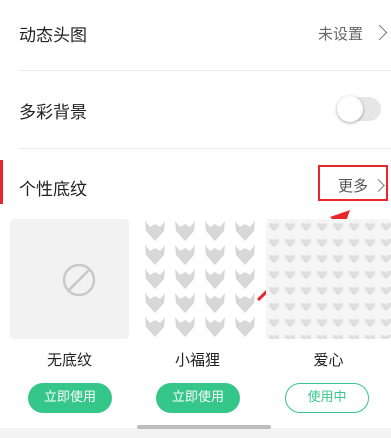 This screenshot has height=438, width=391. I want to click on bottom-strip, so click(195, 433).